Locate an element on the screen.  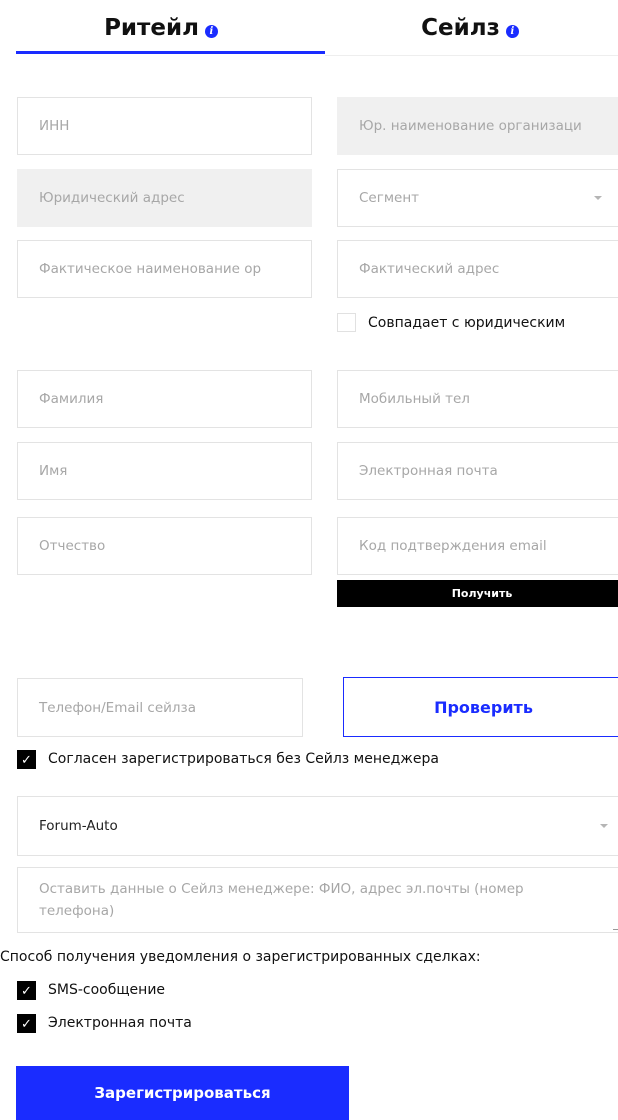
get-code-button: Получить is located at coordinates (477, 593).